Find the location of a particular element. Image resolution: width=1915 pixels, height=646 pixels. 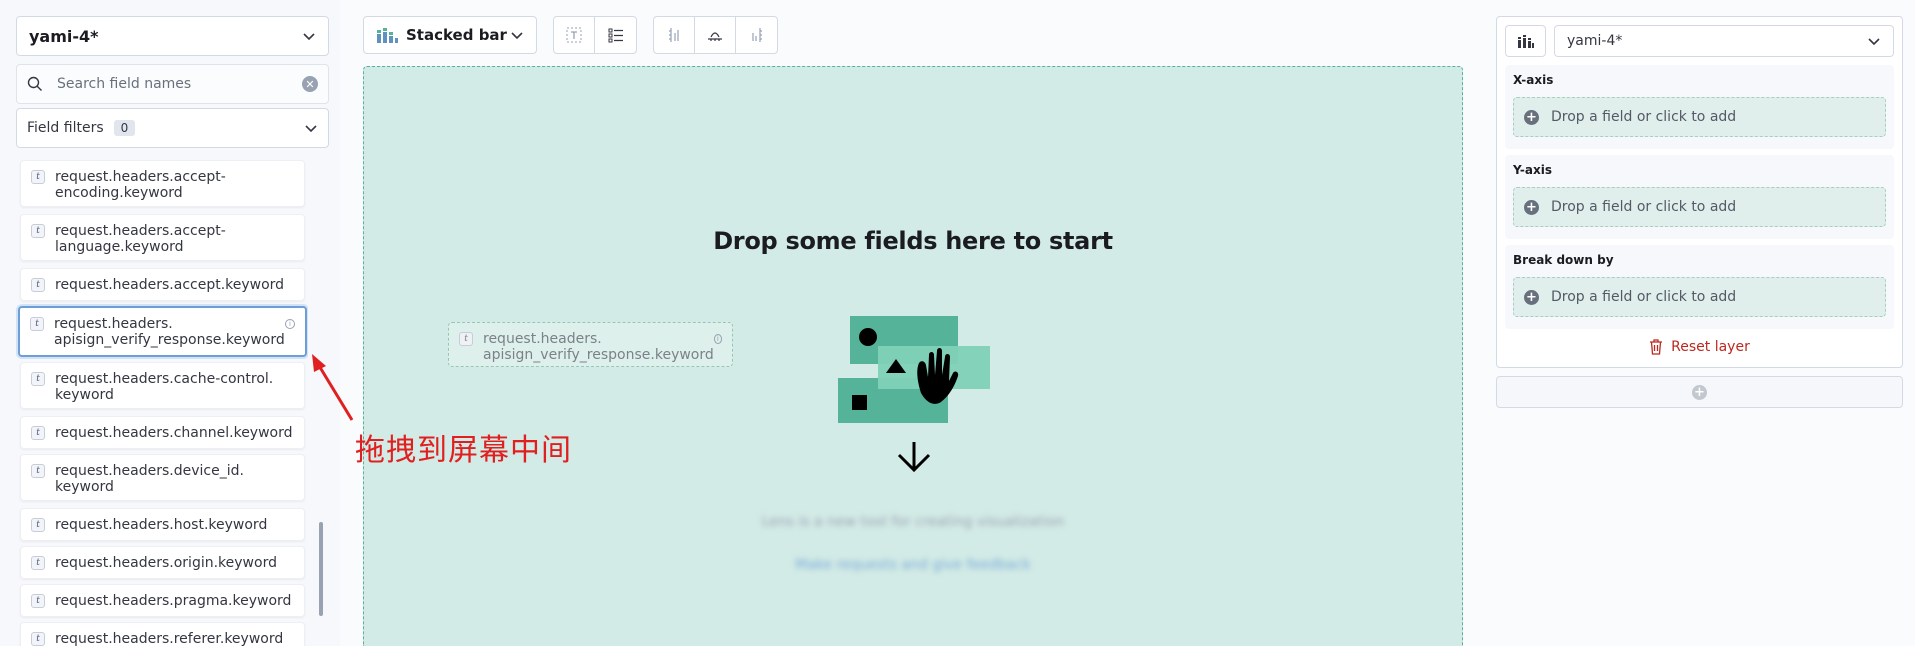

field-item: t request.headers.channel.keyword is located at coordinates (162, 432).